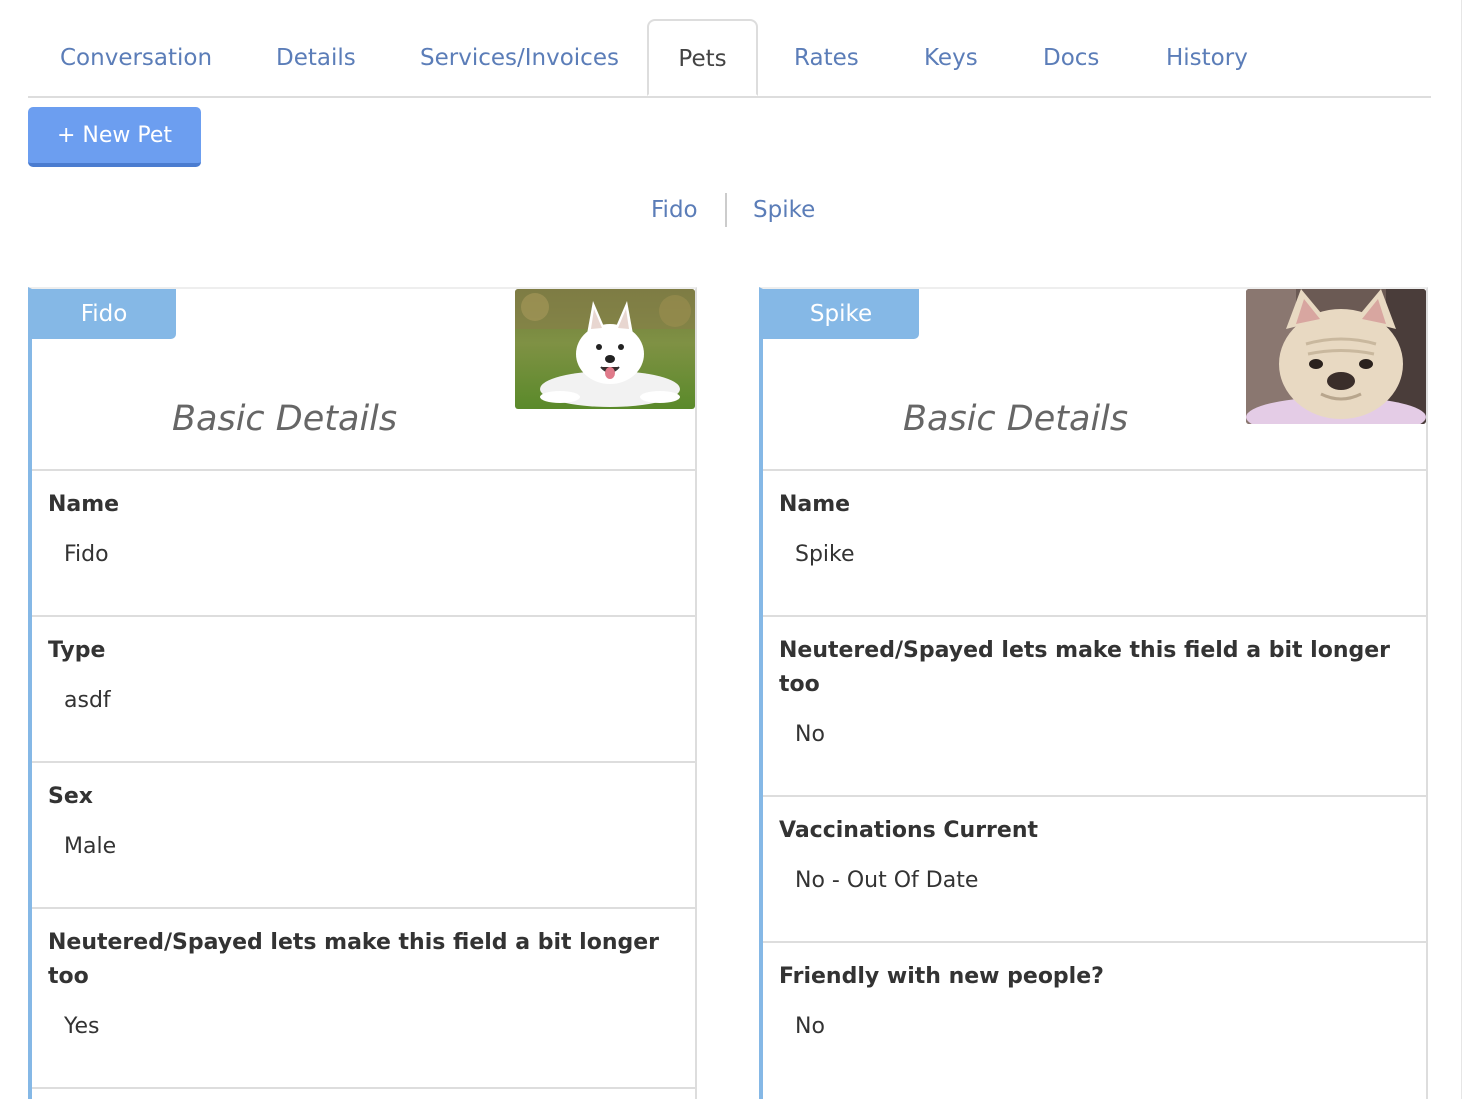 The height and width of the screenshot is (1099, 1481). Describe the element at coordinates (82, 1026) in the screenshot. I see `field-value: Yes` at that location.